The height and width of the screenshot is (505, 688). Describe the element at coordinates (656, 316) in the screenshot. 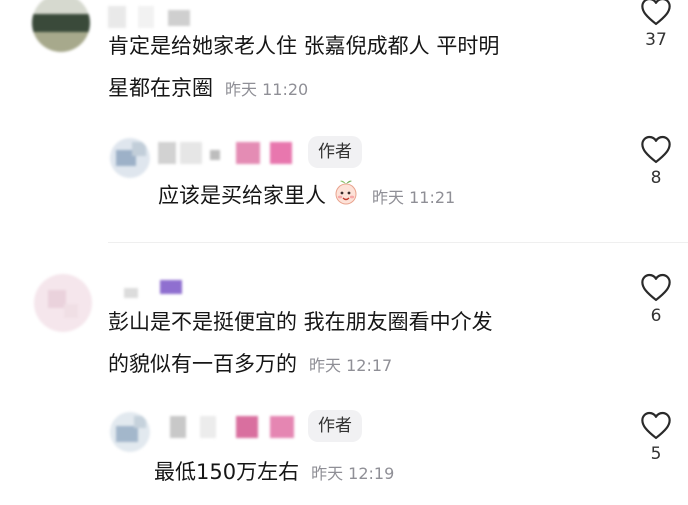

I see `like-count: 6` at that location.